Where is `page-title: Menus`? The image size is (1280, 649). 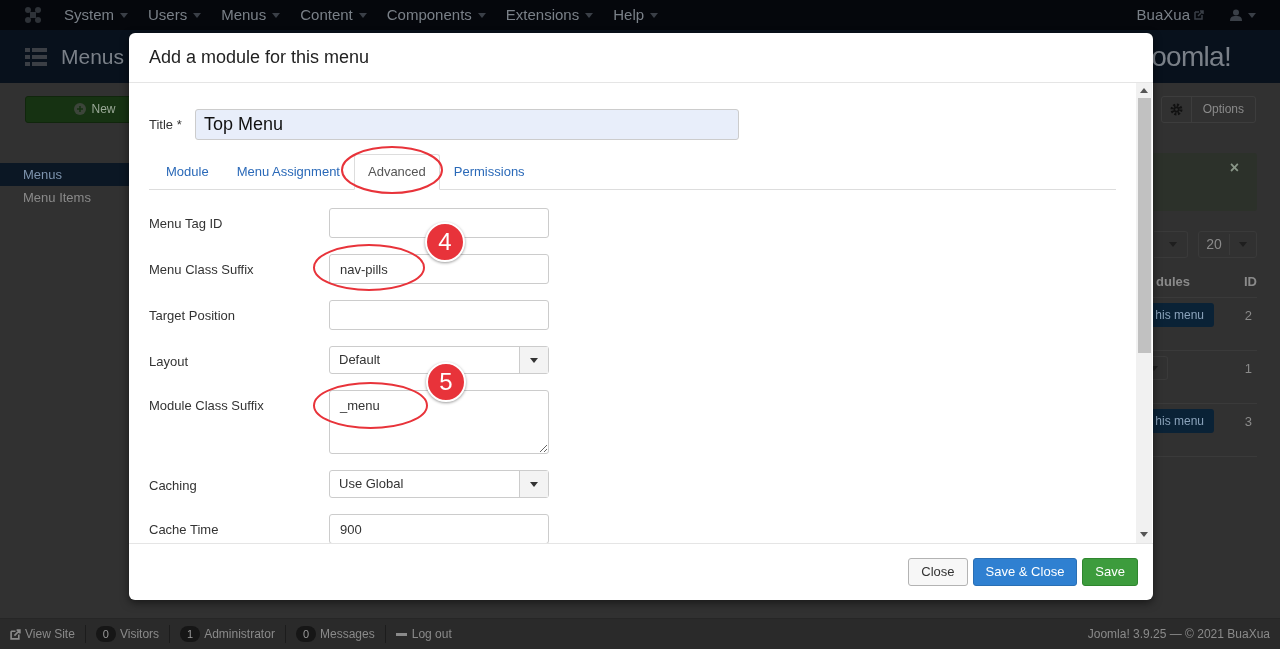
page-title: Menus is located at coordinates (93, 56).